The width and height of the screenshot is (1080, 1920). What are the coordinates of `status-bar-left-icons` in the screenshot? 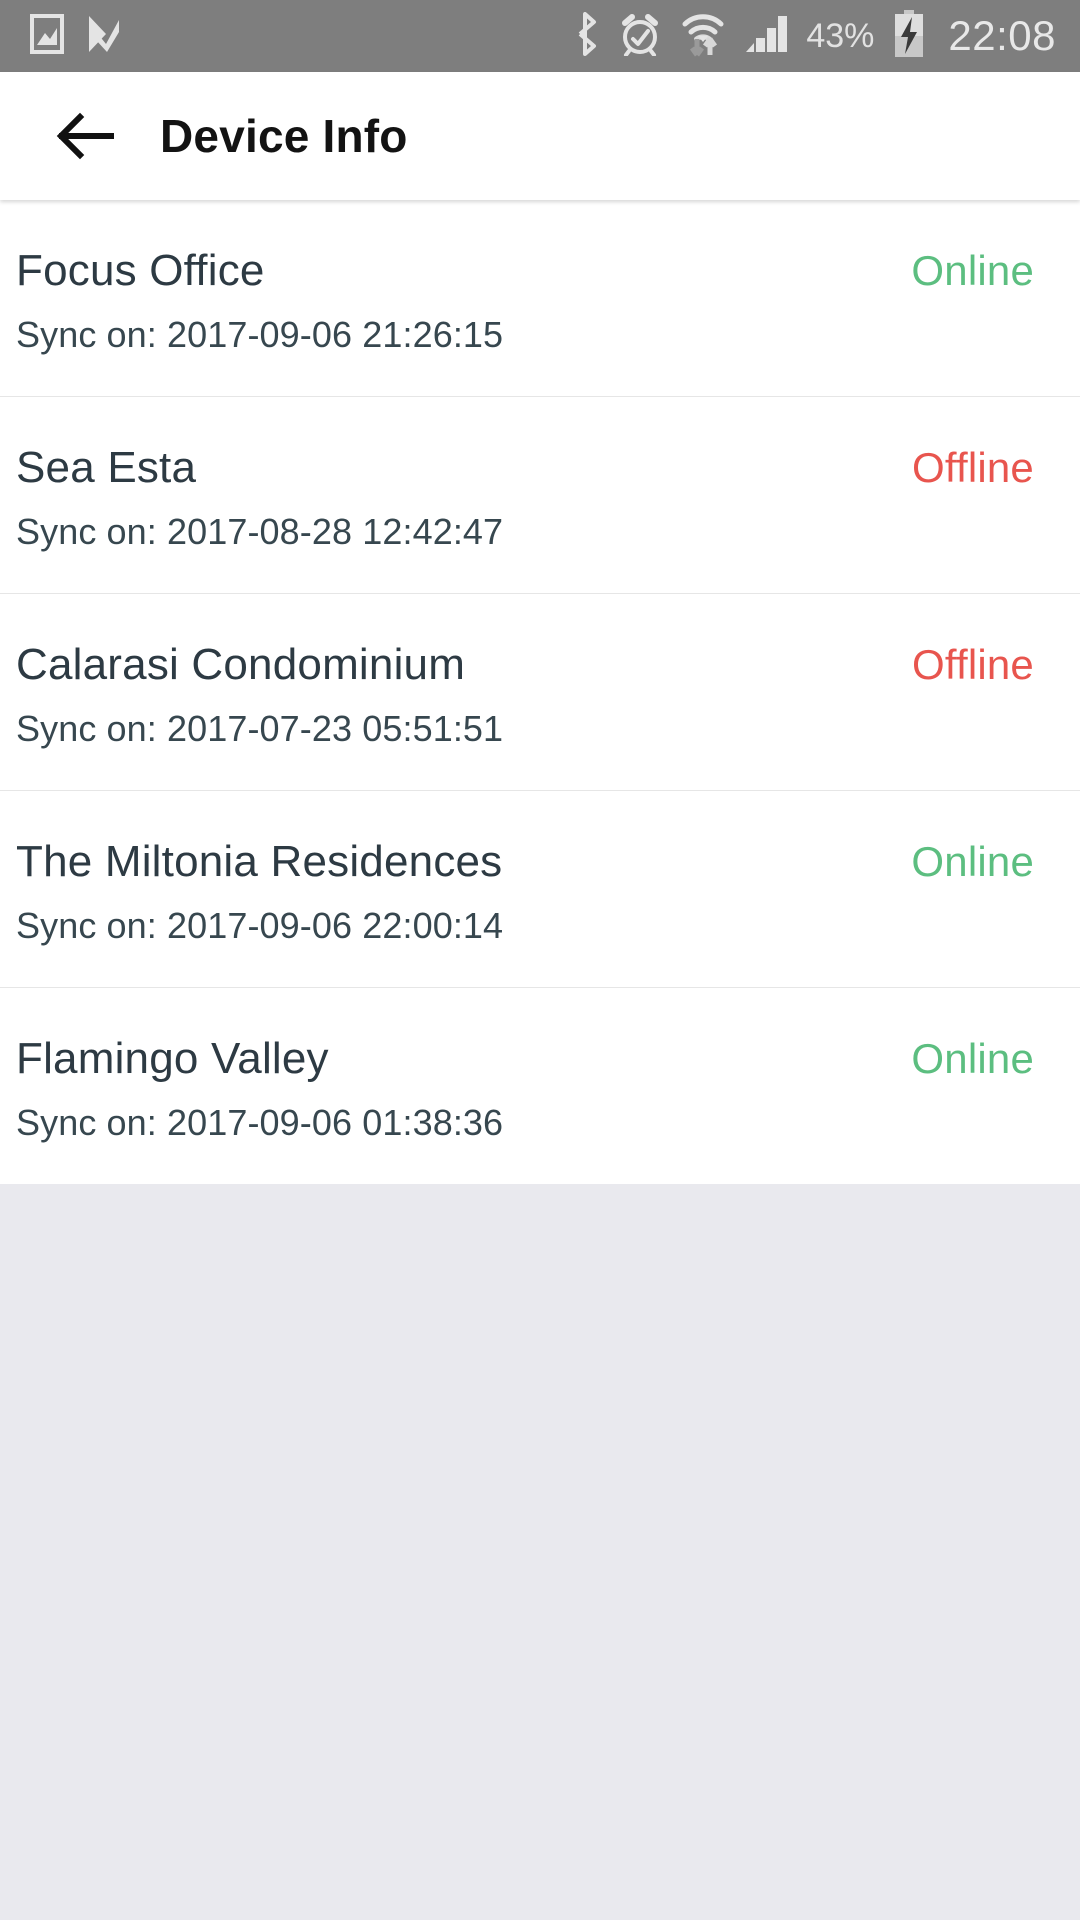 It's located at (76, 36).